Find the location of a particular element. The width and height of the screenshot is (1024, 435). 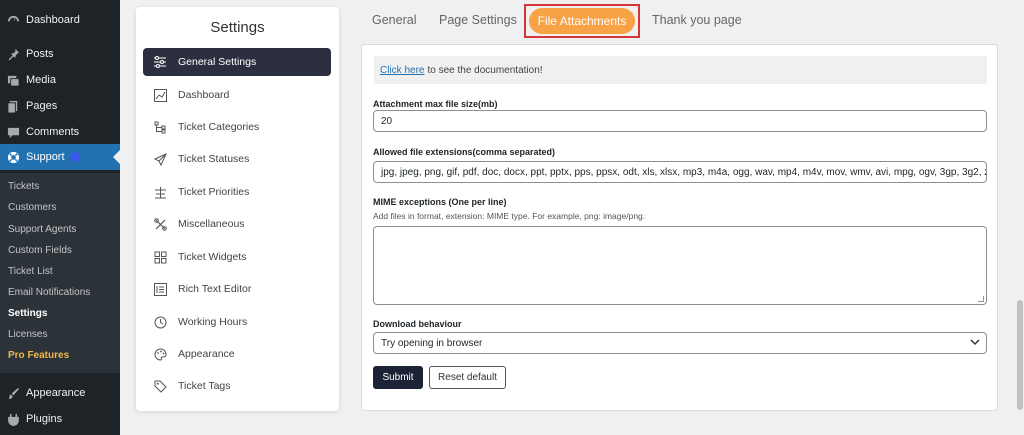

mime-exceptions-label: MIME exceptions (One per line) is located at coordinates (440, 202).